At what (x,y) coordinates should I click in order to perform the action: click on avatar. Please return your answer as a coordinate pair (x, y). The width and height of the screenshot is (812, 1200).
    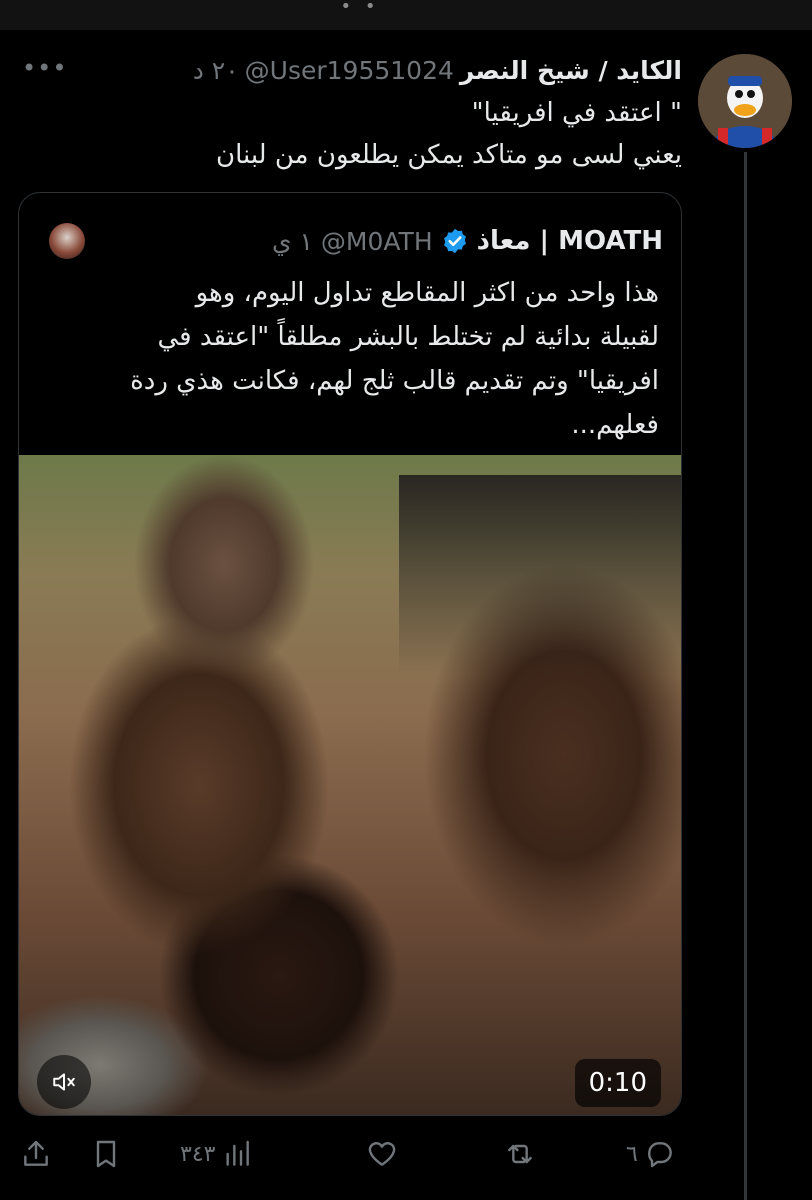
    Looking at the image, I should click on (745, 101).